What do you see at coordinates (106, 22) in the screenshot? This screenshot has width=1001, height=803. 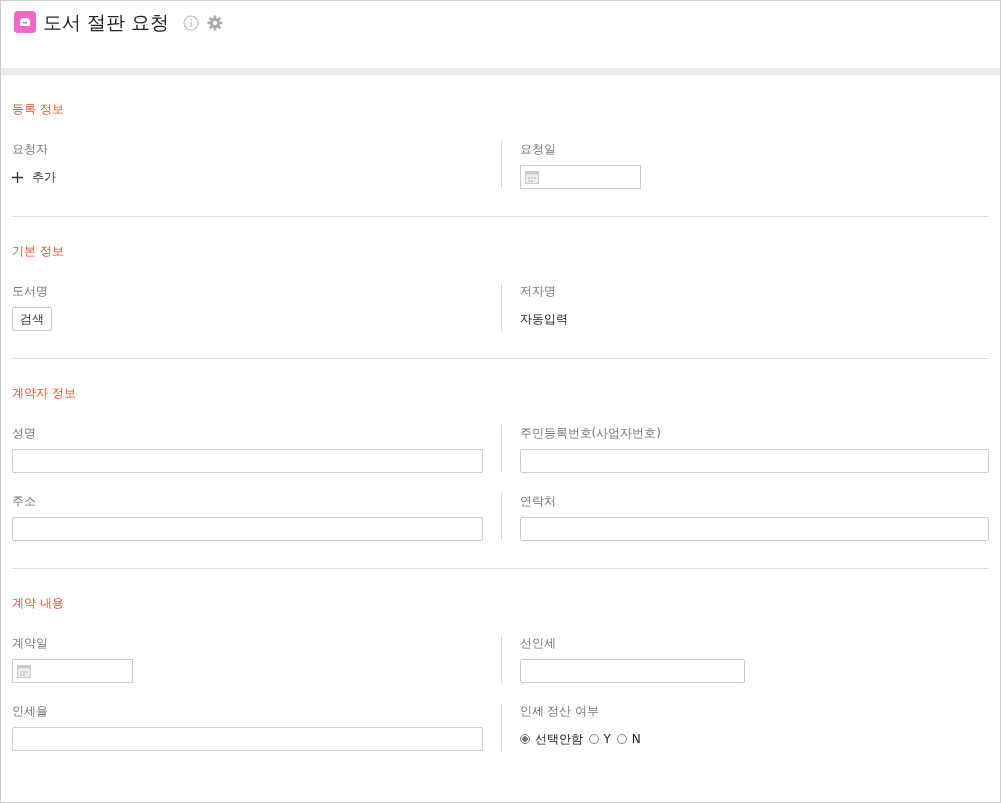 I see `page-title: 도서 절판 요청` at bounding box center [106, 22].